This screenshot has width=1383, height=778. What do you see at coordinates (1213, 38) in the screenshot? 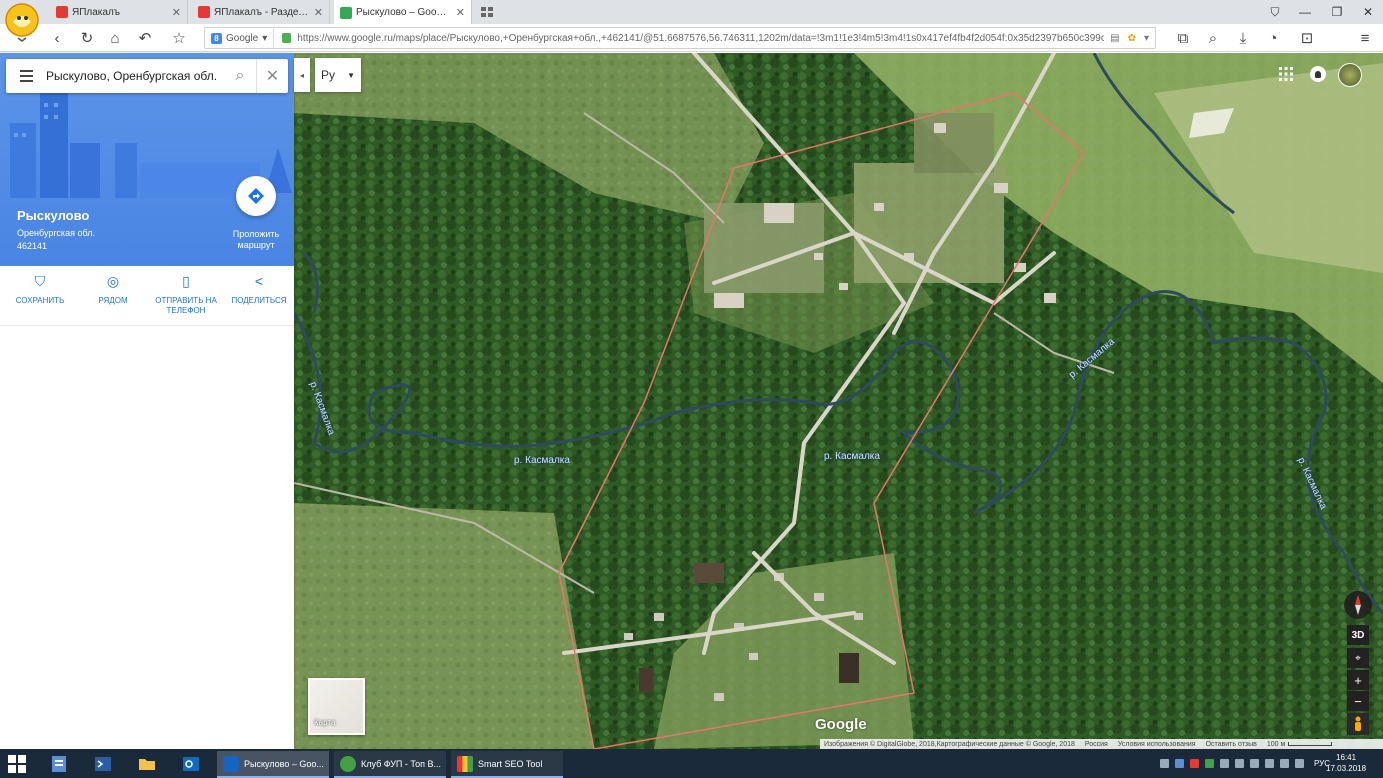
I see `search-tool-button: ⌕` at bounding box center [1213, 38].